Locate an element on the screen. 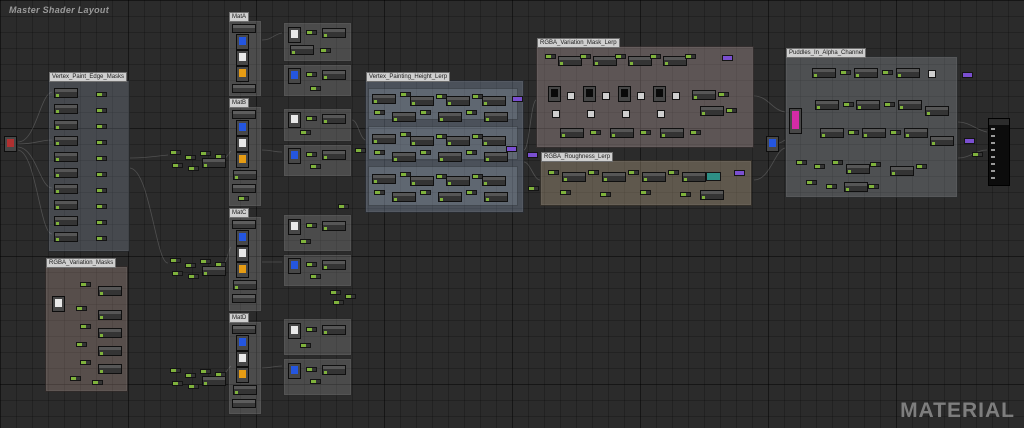 The height and width of the screenshot is (428, 1024). comment-label: RGBA_Roughness_Lerp is located at coordinates (577, 157).